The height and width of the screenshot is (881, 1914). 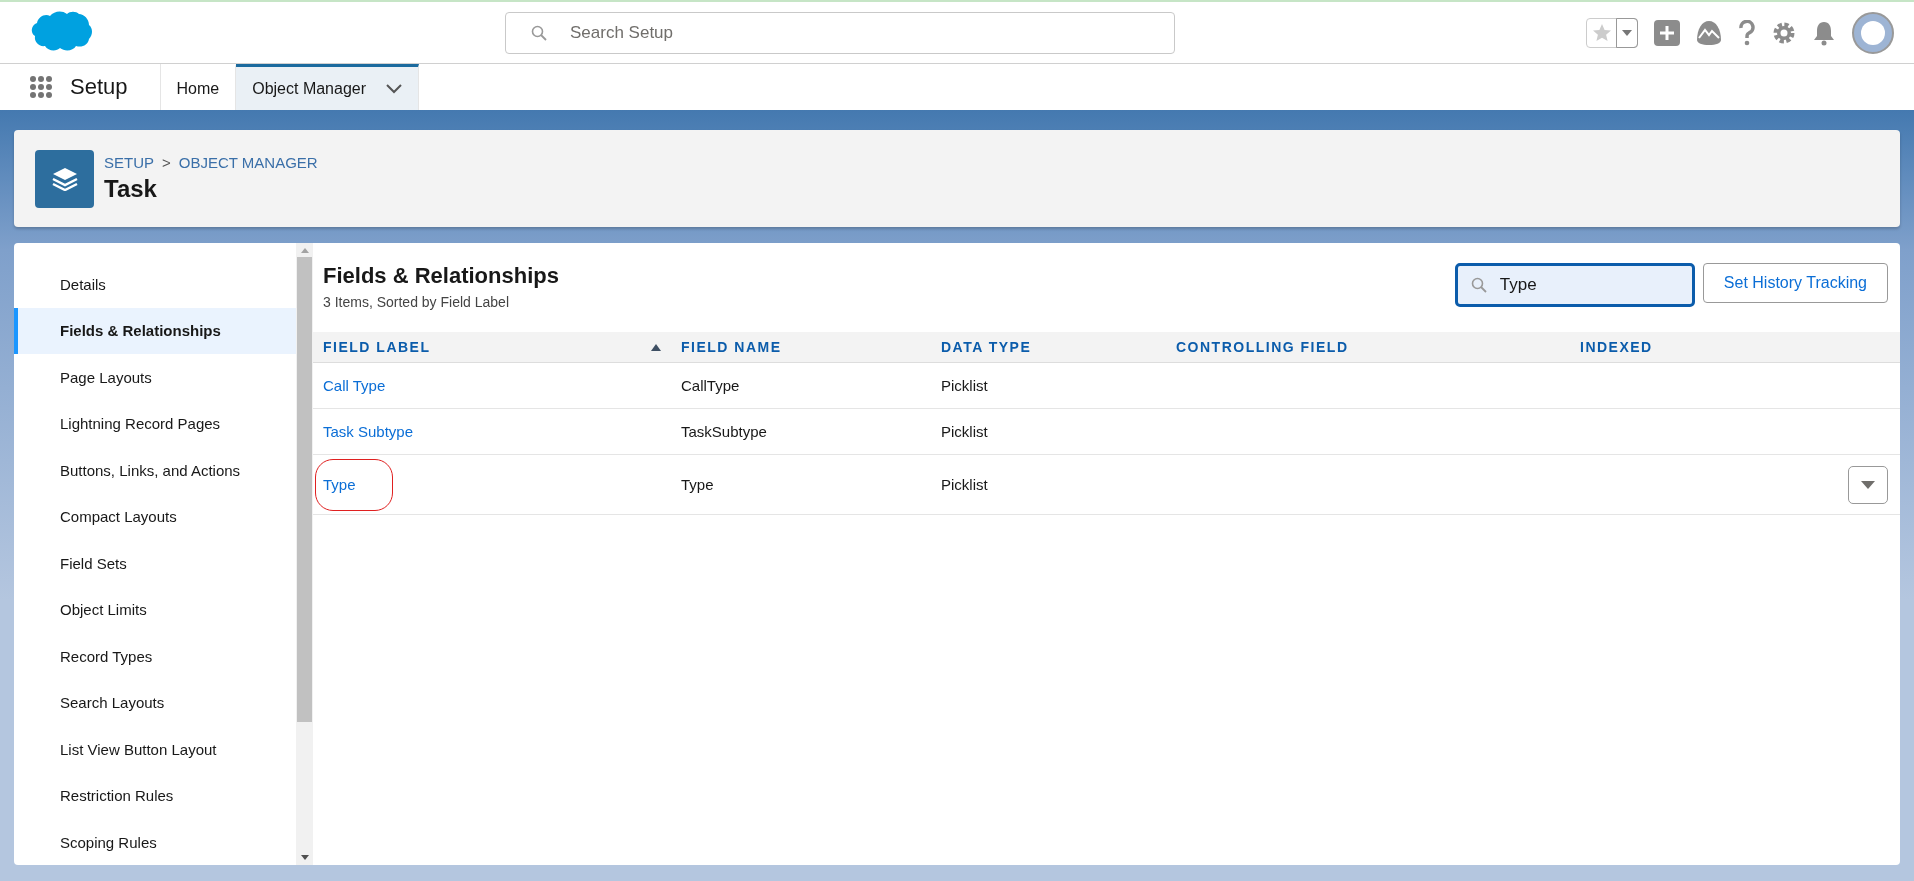 I want to click on column-header: DATA TYPE, so click(x=1048, y=347).